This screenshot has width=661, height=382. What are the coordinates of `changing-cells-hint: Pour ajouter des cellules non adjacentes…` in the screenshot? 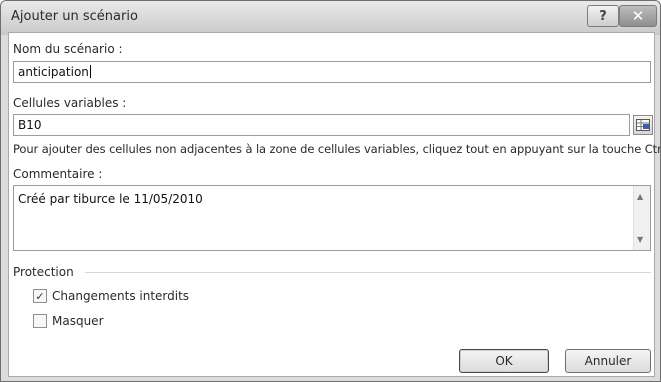 It's located at (337, 149).